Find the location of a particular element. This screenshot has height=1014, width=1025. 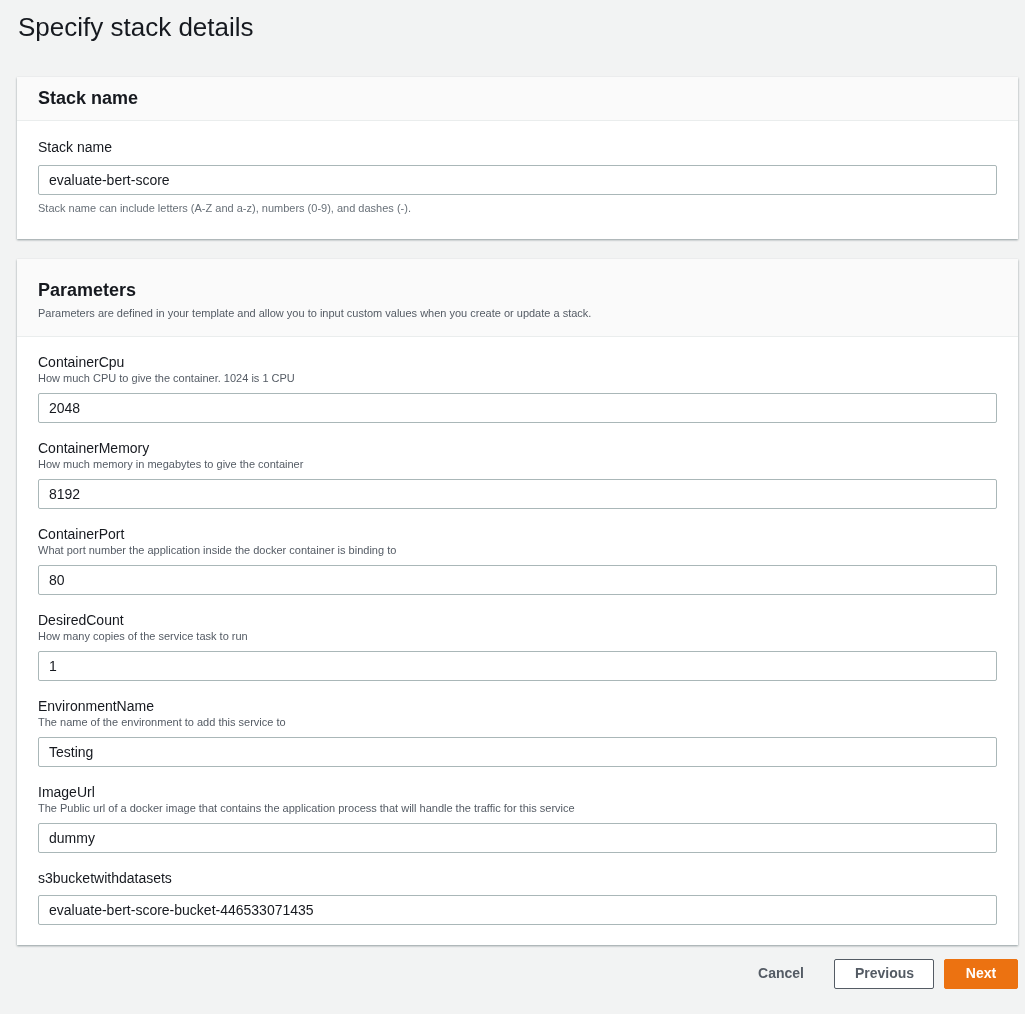

section-heading: Stack name is located at coordinates (88, 98).